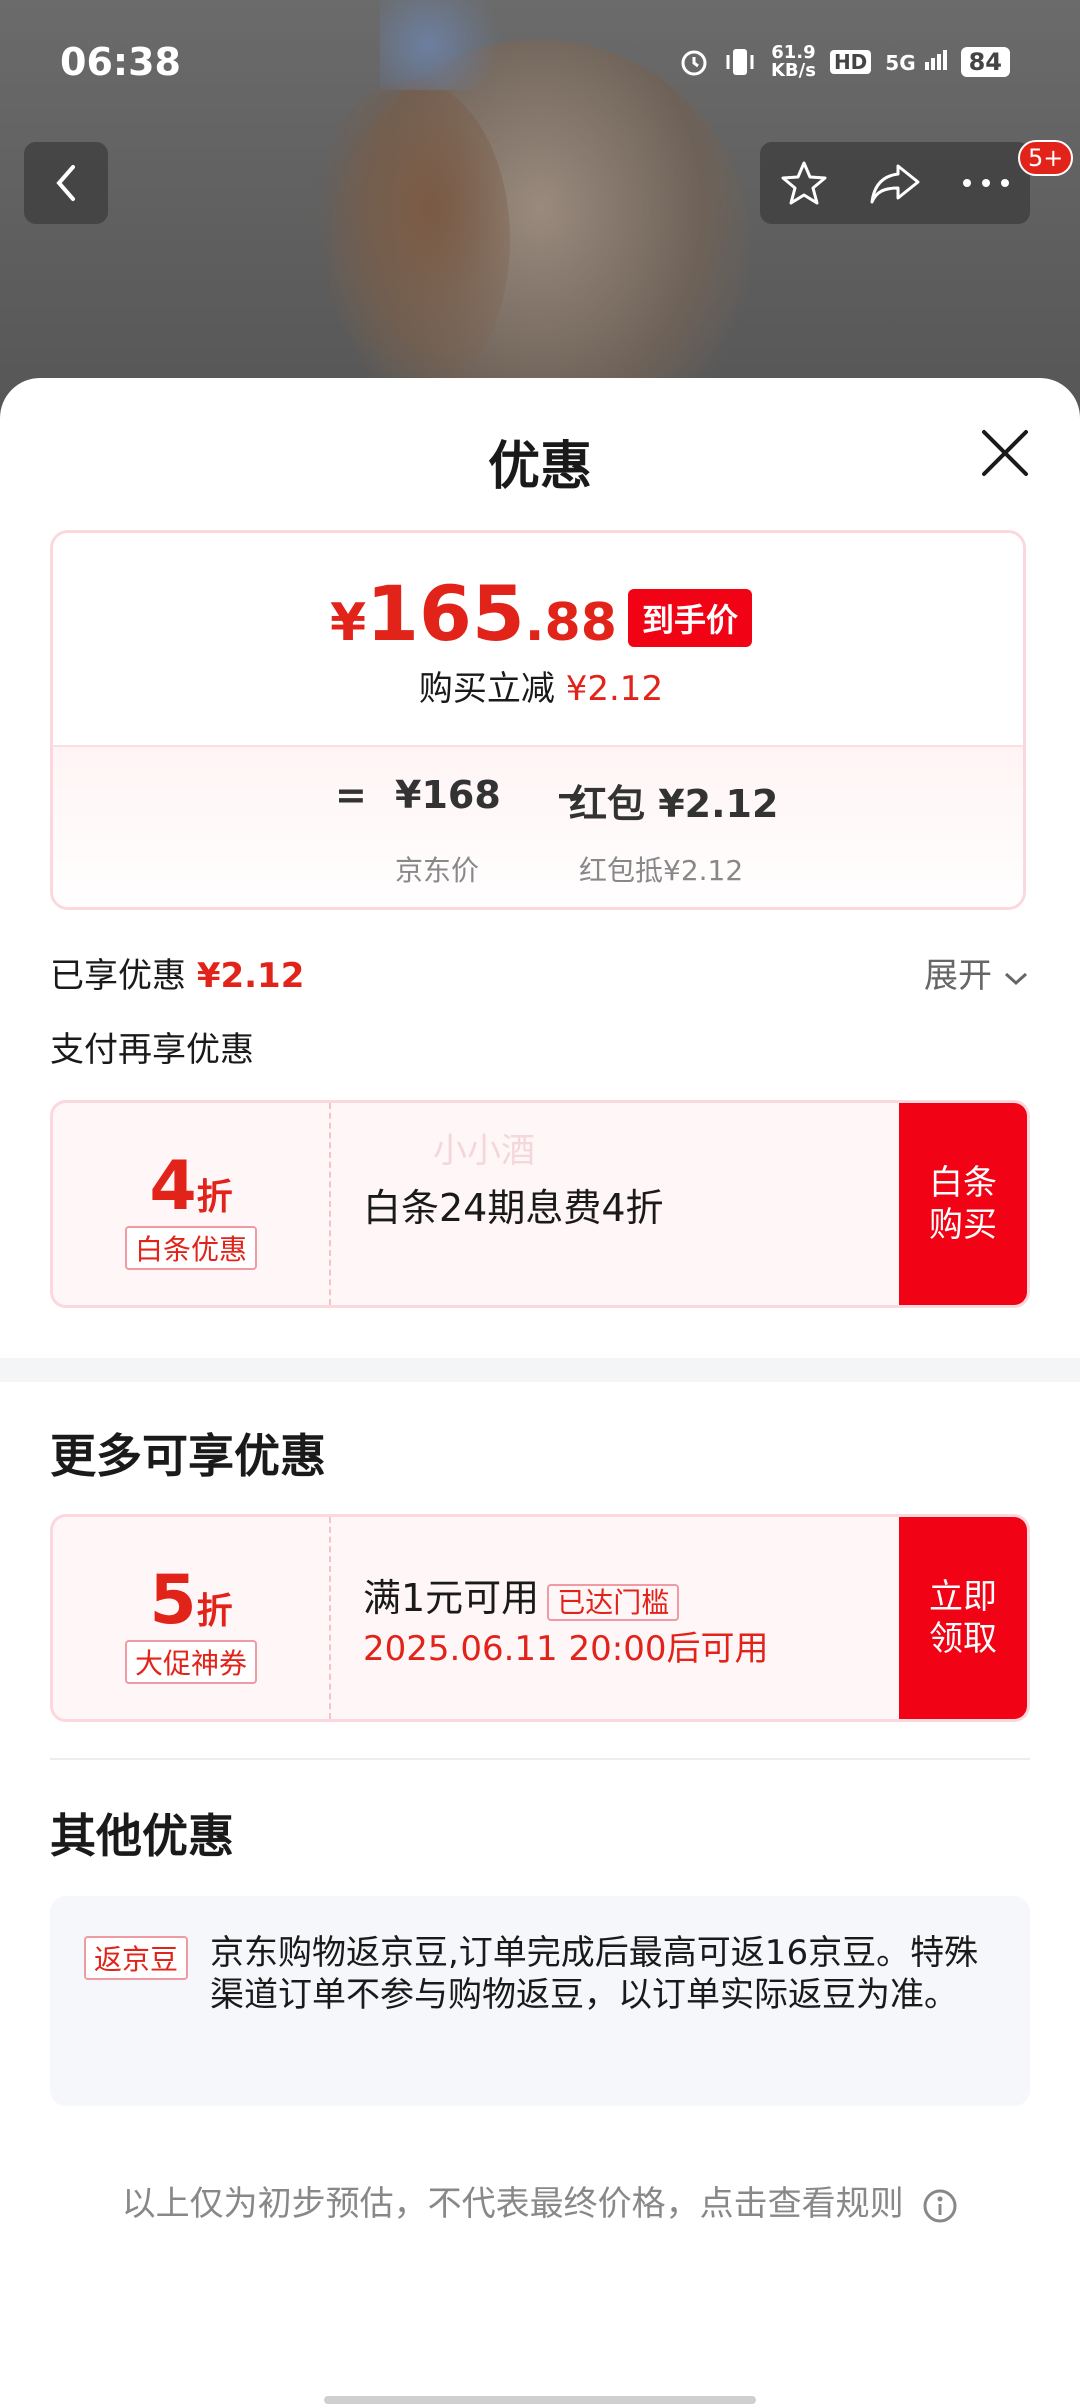 This screenshot has height=2408, width=1080. I want to click on instant-reduction: 购买立减 ¥2.12, so click(541, 689).